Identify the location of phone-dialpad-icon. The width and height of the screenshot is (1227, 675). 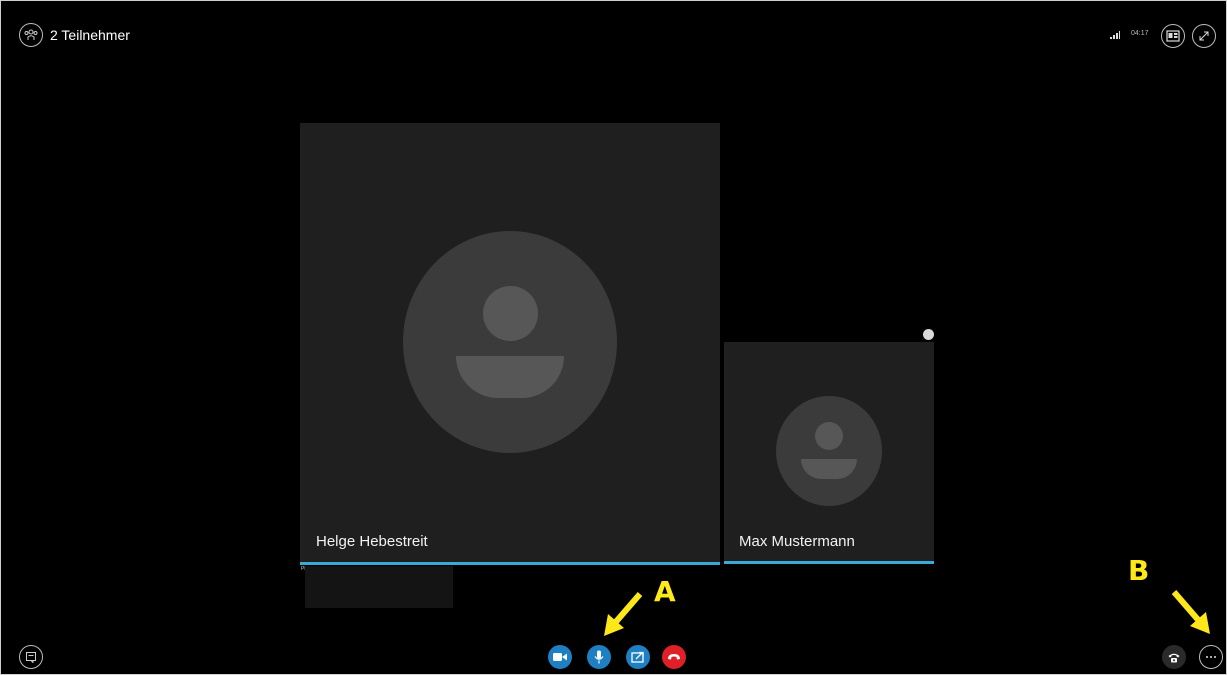
(1174, 657).